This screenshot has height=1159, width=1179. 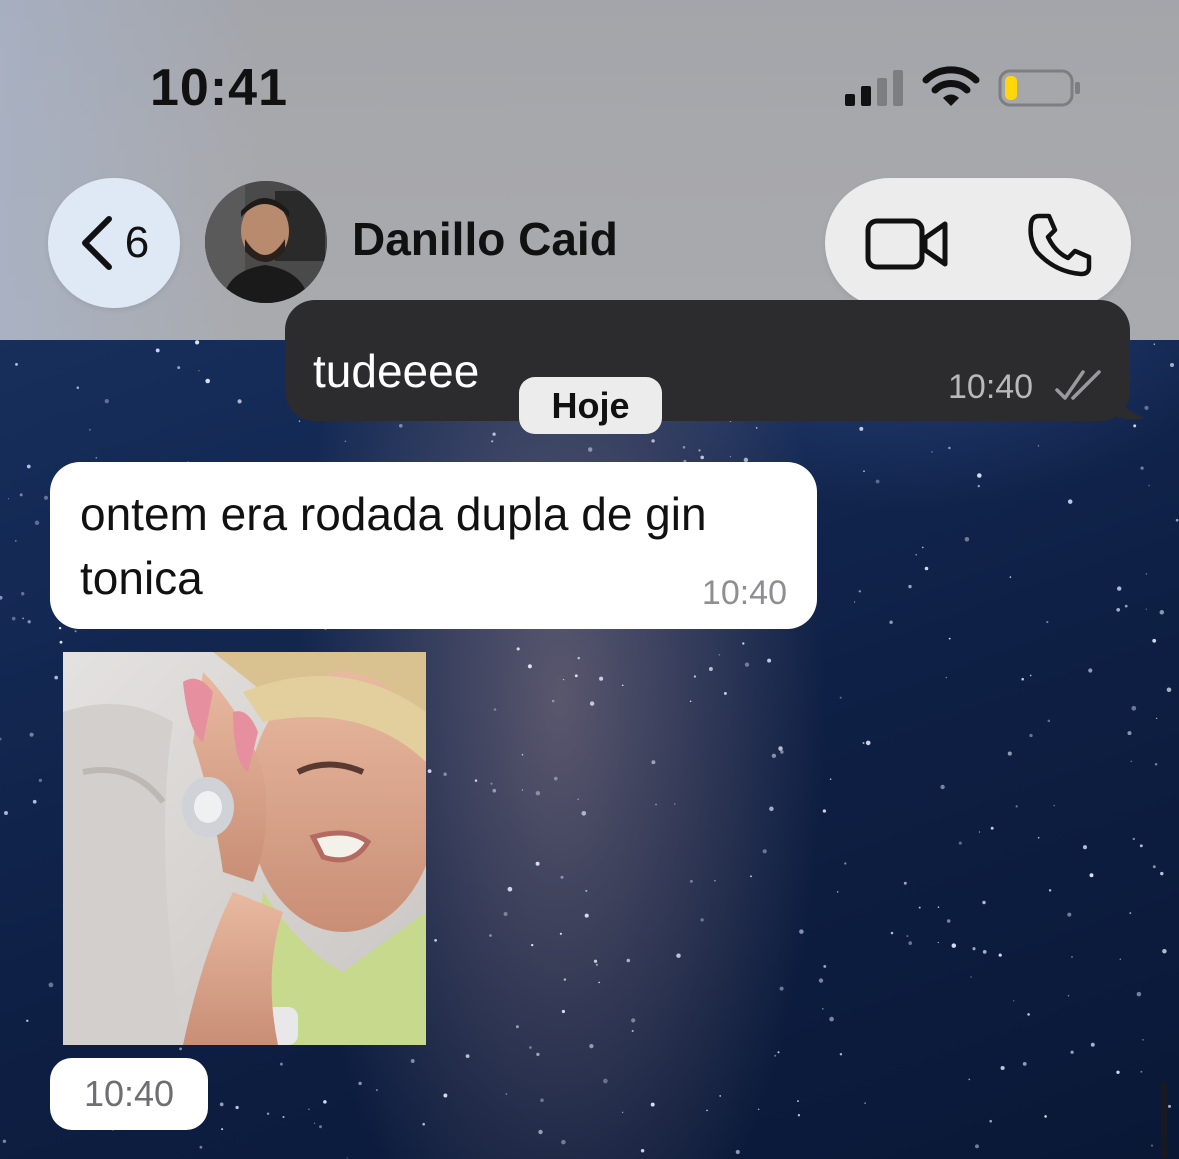 I want to click on sticker-image, so click(x=244, y=848).